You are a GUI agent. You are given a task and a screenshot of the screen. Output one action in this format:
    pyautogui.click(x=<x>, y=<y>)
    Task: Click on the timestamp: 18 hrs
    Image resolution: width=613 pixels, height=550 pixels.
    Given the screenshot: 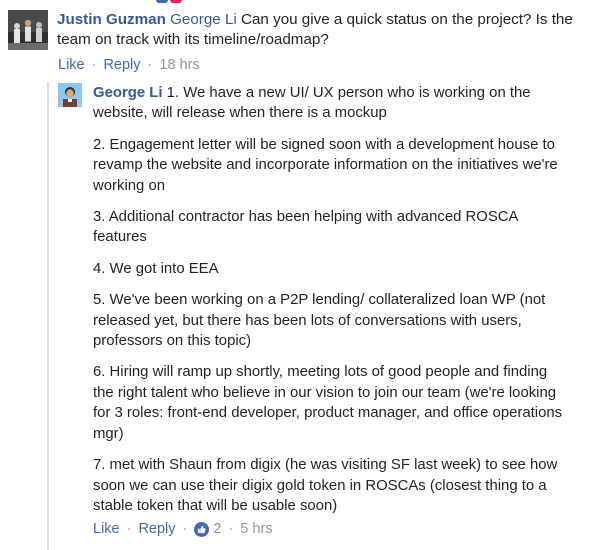 What is the action you would take?
    pyautogui.click(x=179, y=65)
    